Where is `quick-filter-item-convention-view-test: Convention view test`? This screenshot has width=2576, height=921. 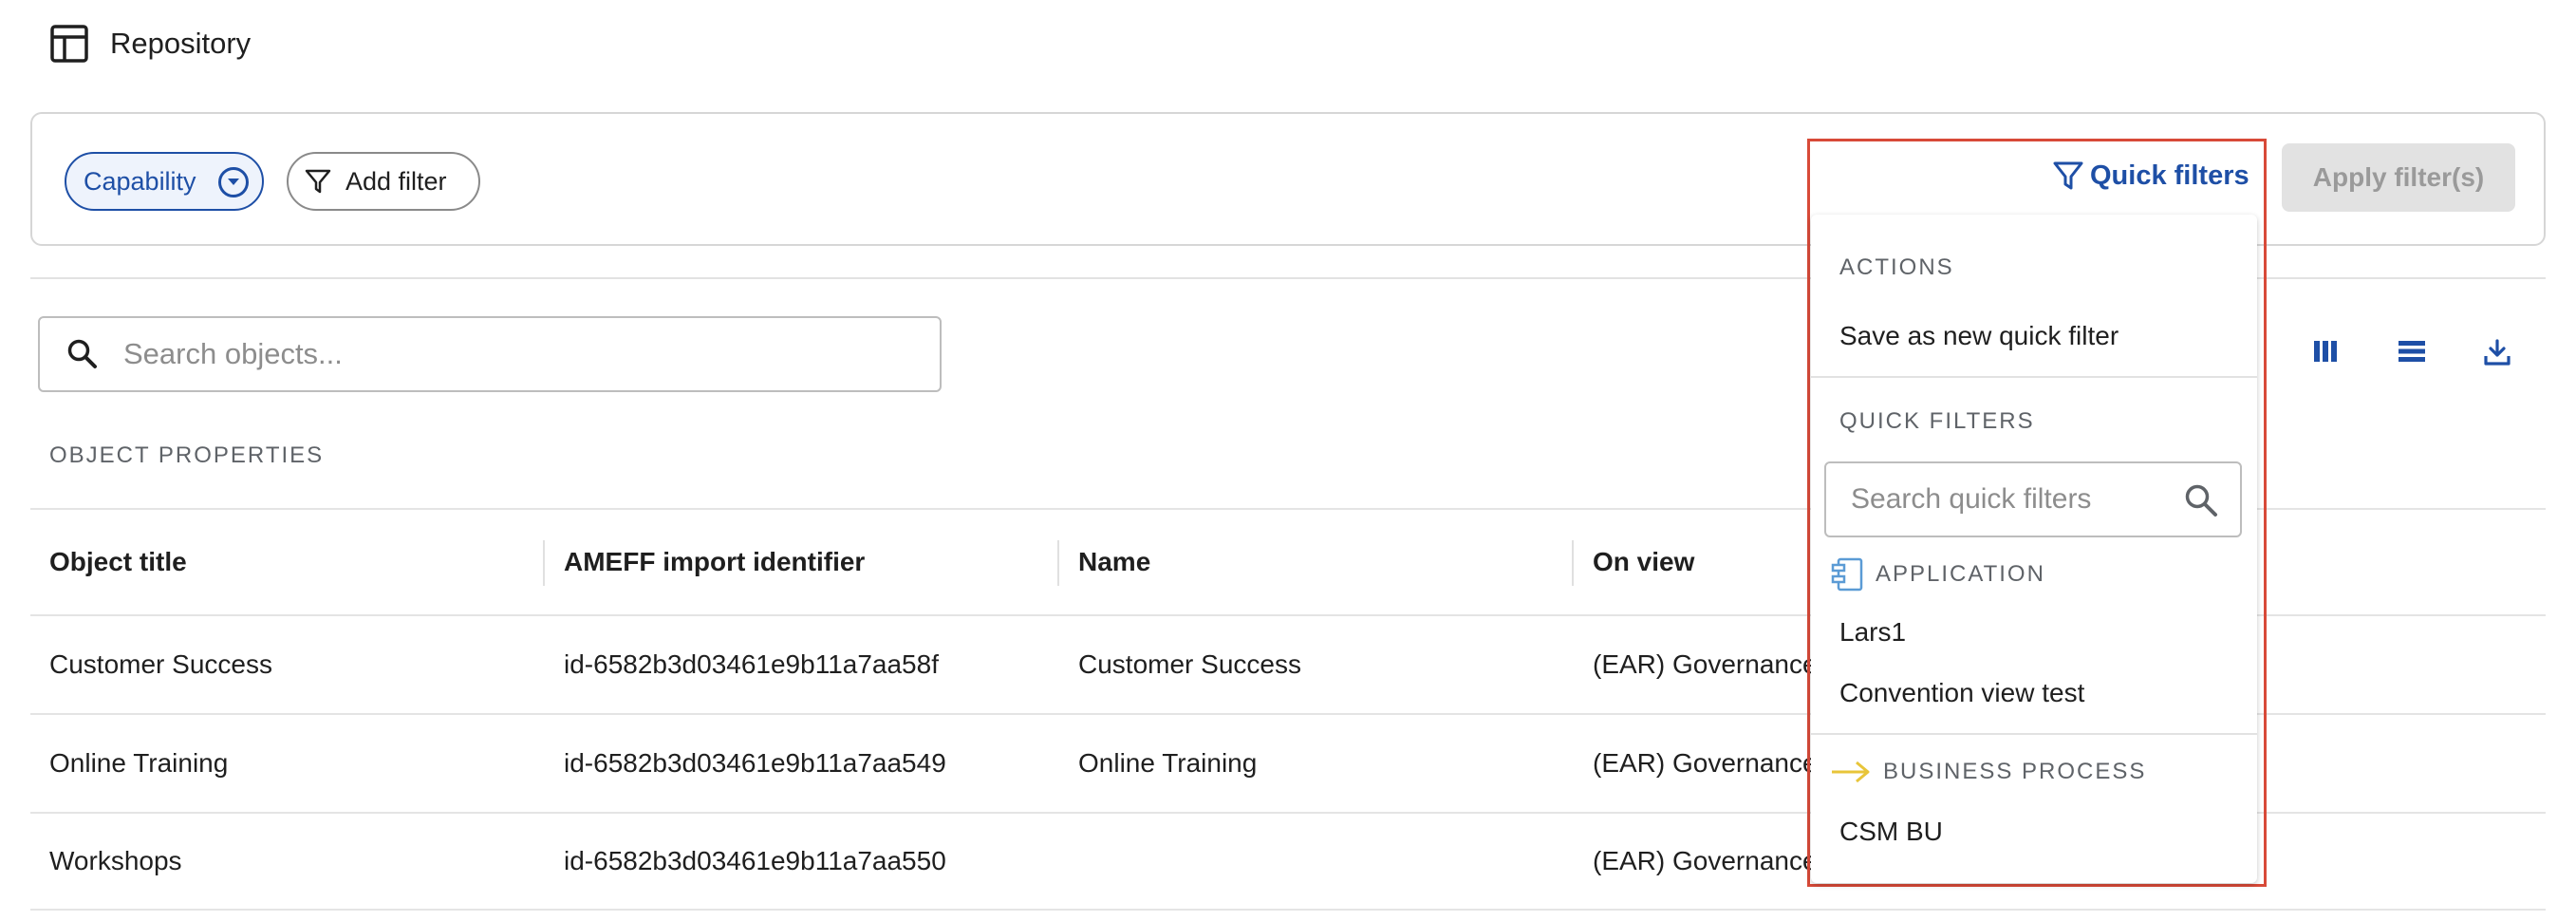
quick-filter-item-convention-view-test: Convention view test is located at coordinates (1962, 693).